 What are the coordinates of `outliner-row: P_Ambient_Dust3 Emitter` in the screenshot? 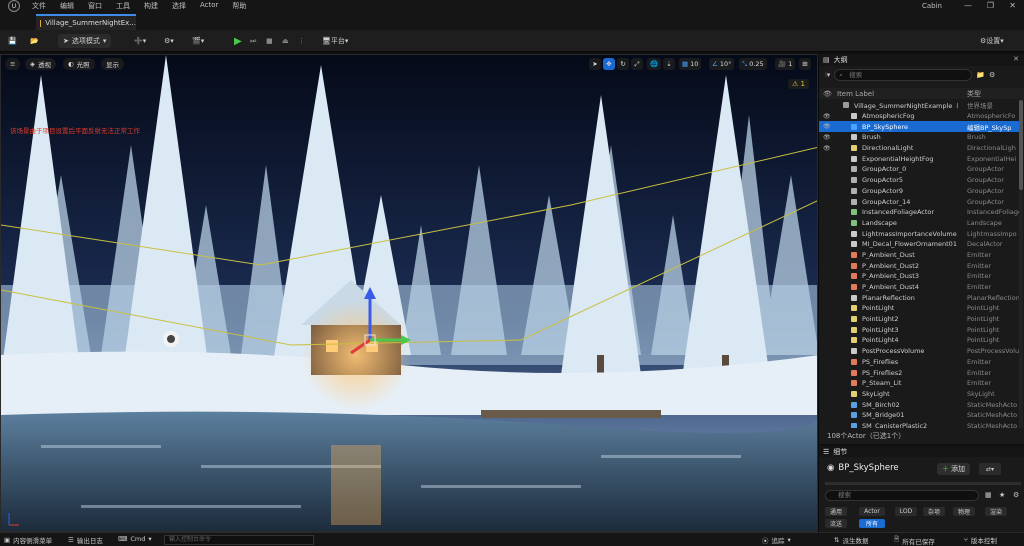 It's located at (919, 276).